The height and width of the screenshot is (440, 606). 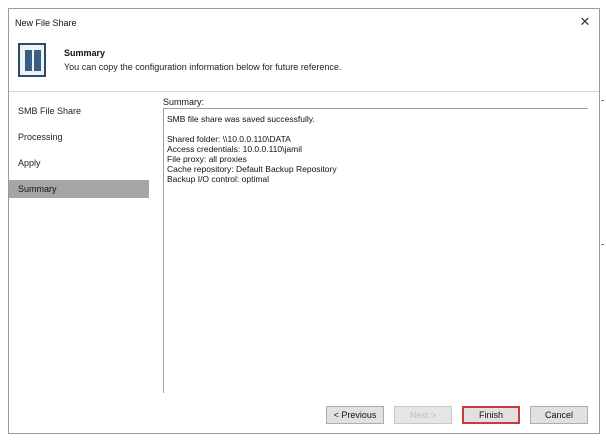 I want to click on step-summary: Summary, so click(x=79, y=189).